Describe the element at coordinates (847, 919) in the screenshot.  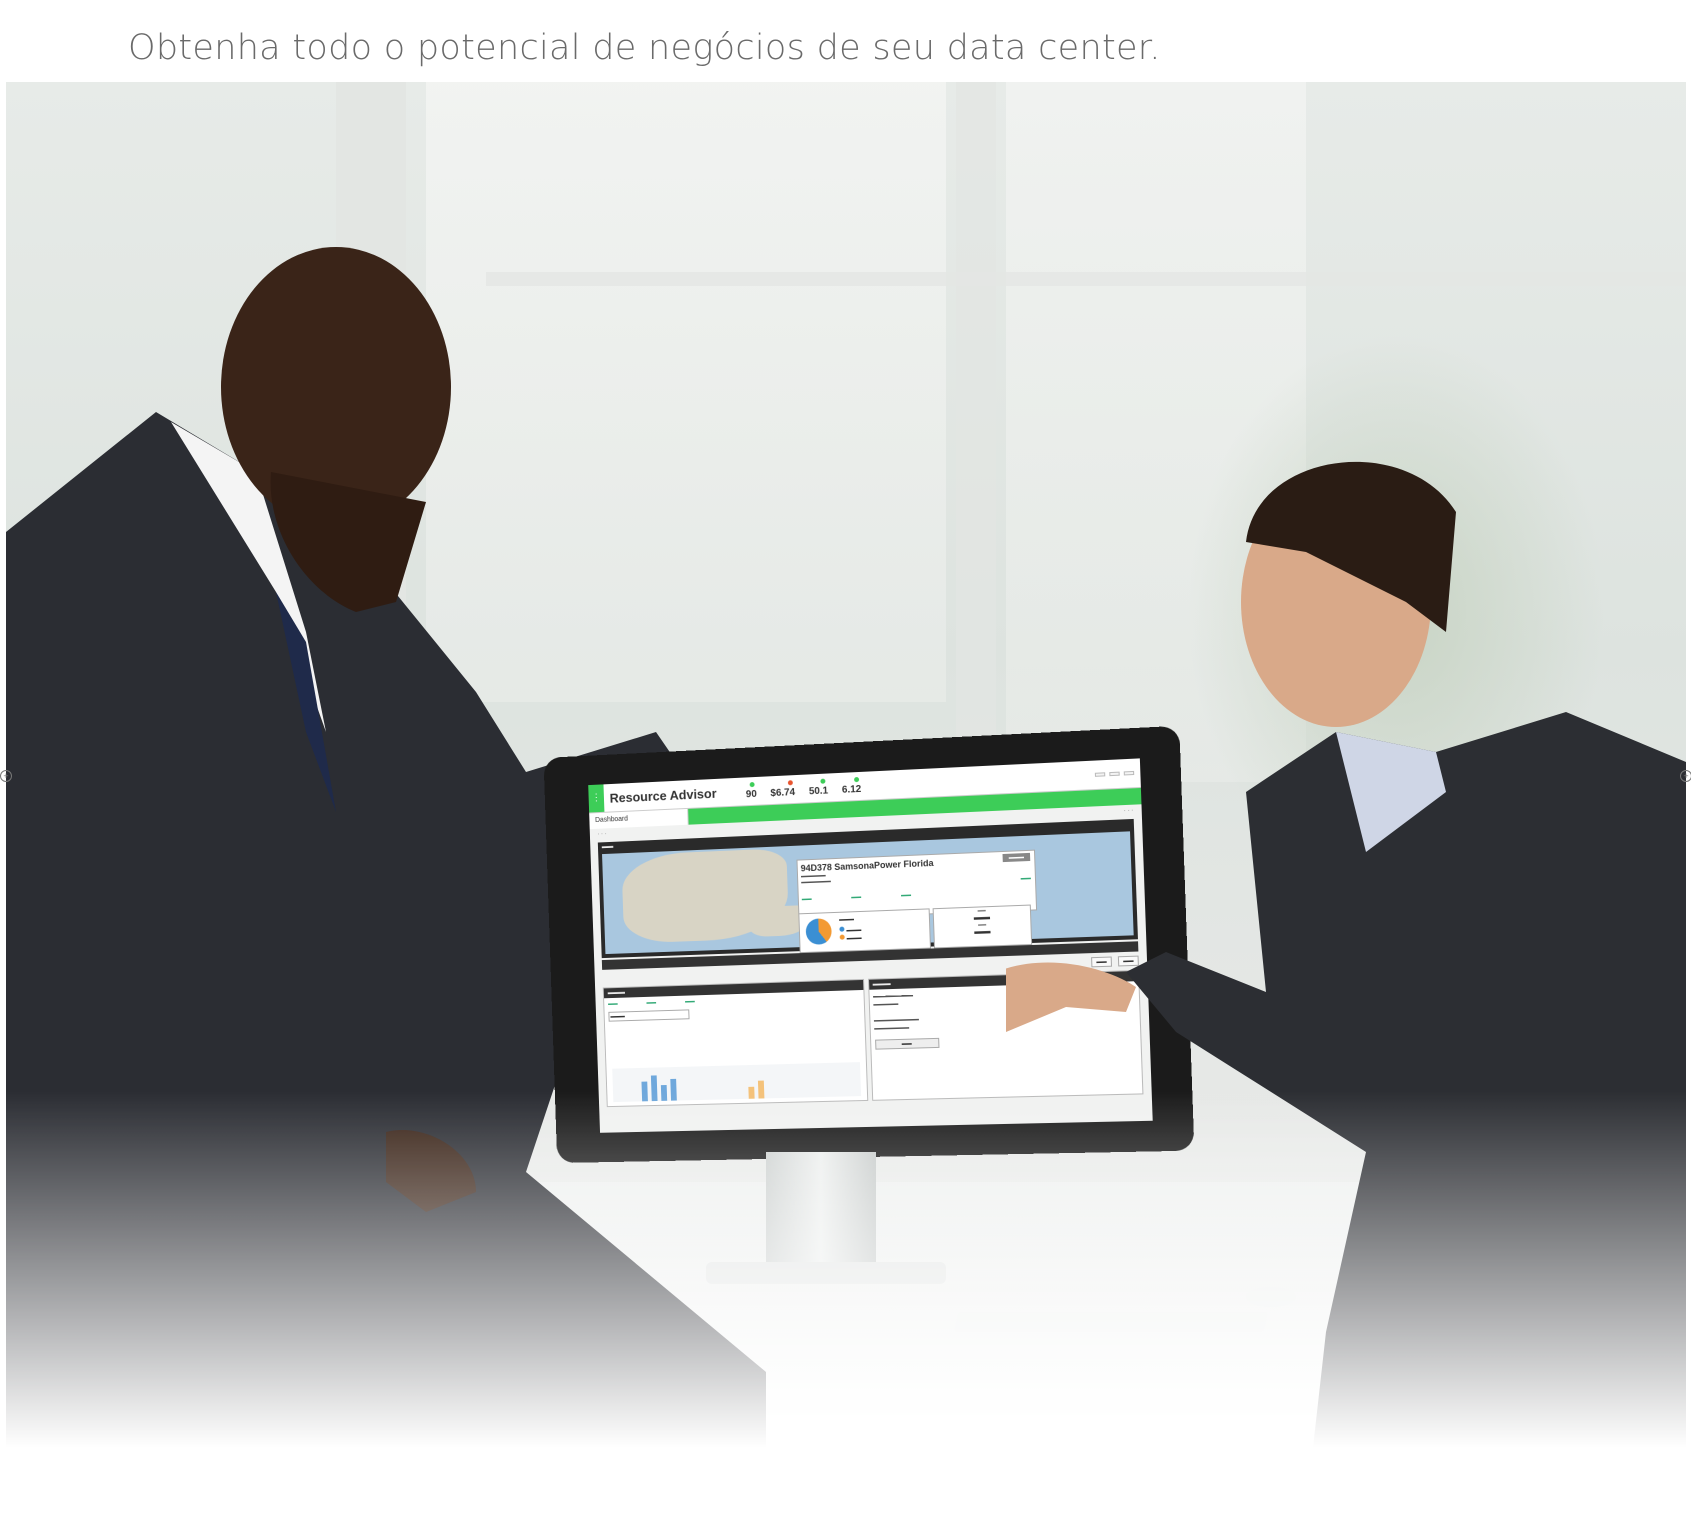
I see `pie-title: ▬▬▬` at that location.